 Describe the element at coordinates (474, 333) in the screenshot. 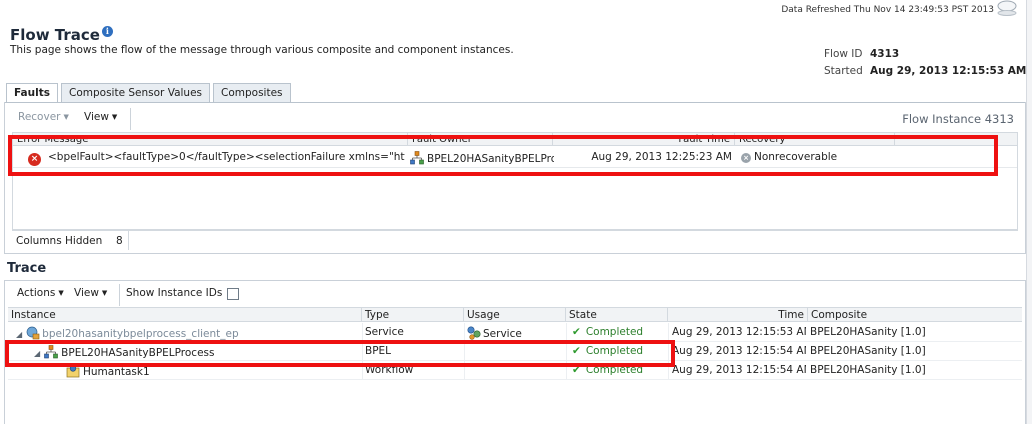

I see `service-icon` at that location.